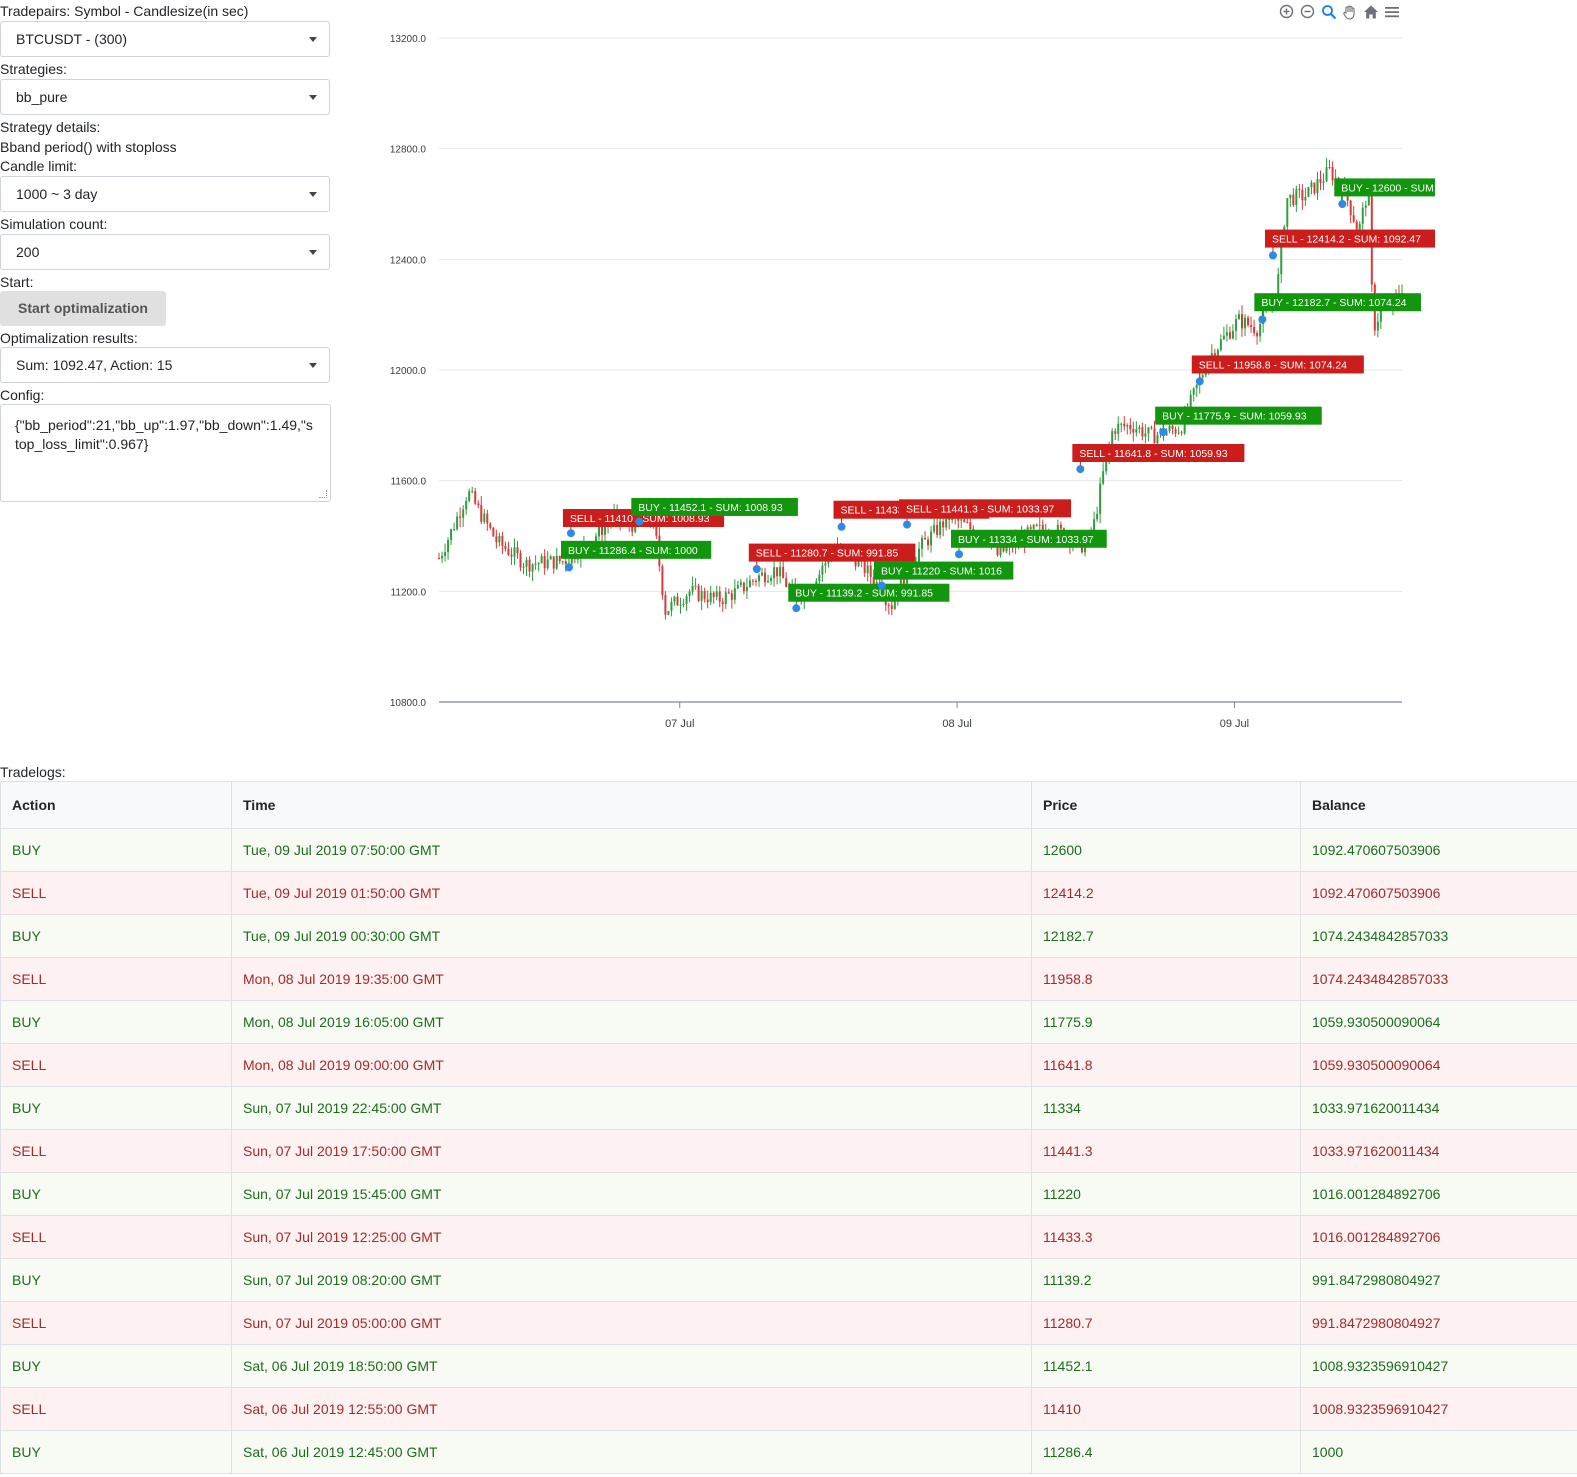 The image size is (1577, 1477). Describe the element at coordinates (1153, 454) in the screenshot. I see `annotation-label: SELL - 11641.8 - SUM: 1059.93` at that location.